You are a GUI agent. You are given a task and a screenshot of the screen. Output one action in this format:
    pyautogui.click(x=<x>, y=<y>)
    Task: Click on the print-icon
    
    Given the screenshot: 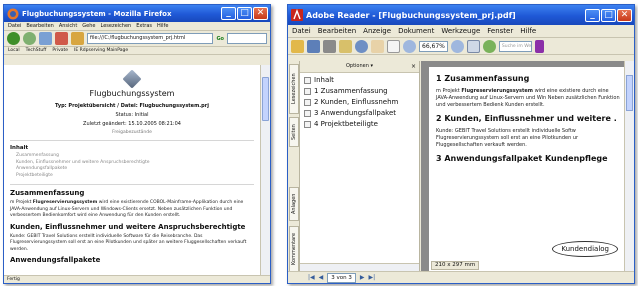 What is the action you would take?
    pyautogui.click(x=329, y=46)
    